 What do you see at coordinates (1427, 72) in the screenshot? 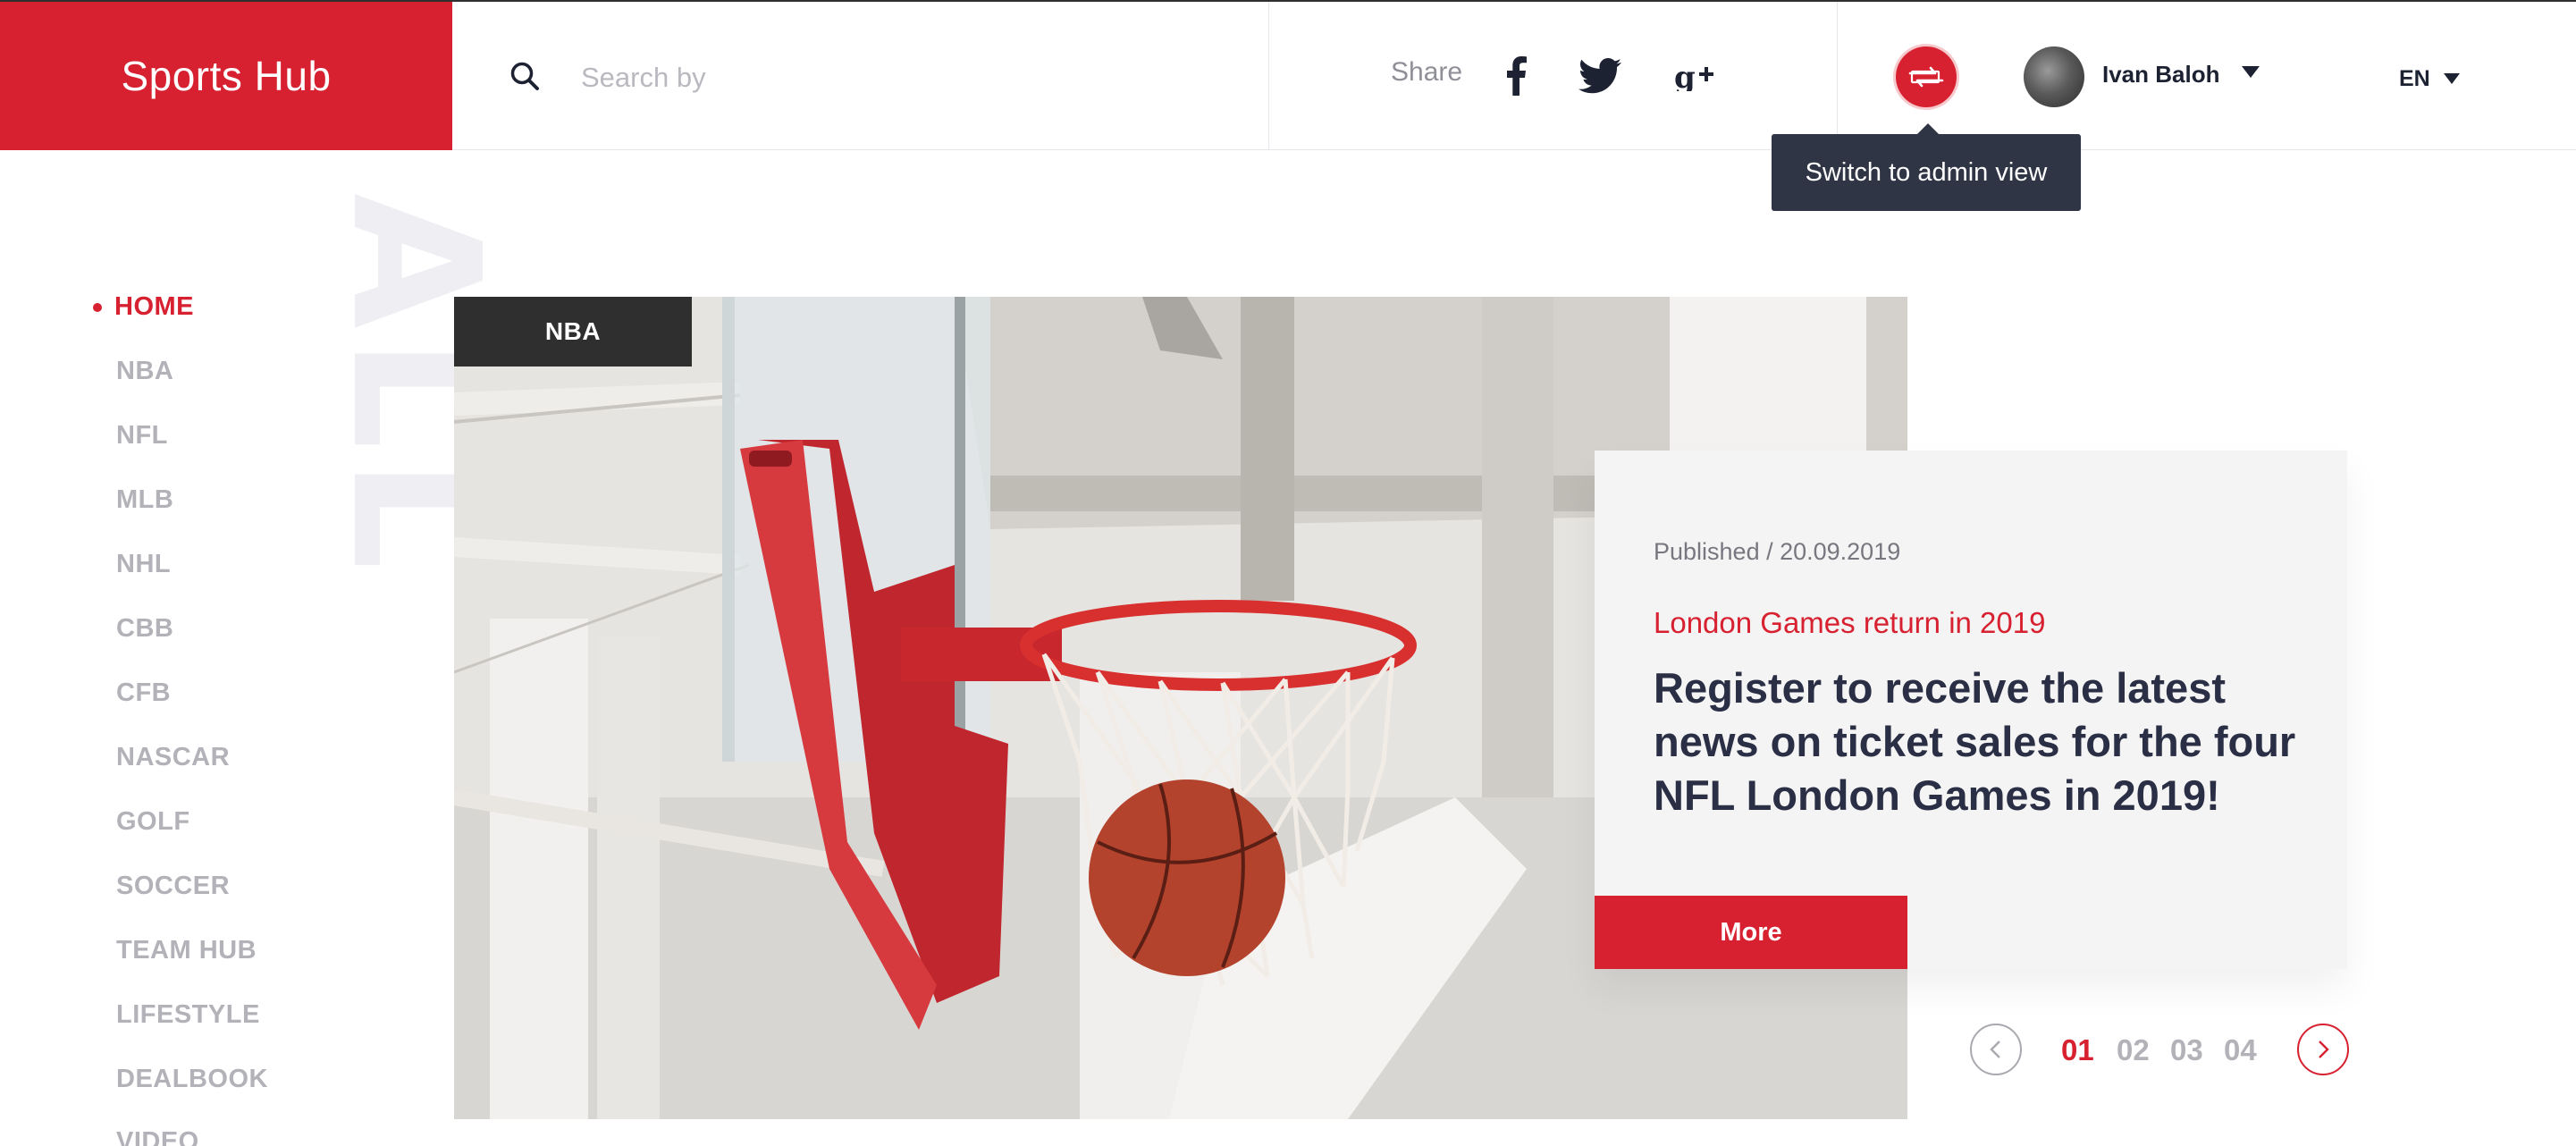
I see `share-label: Share` at bounding box center [1427, 72].